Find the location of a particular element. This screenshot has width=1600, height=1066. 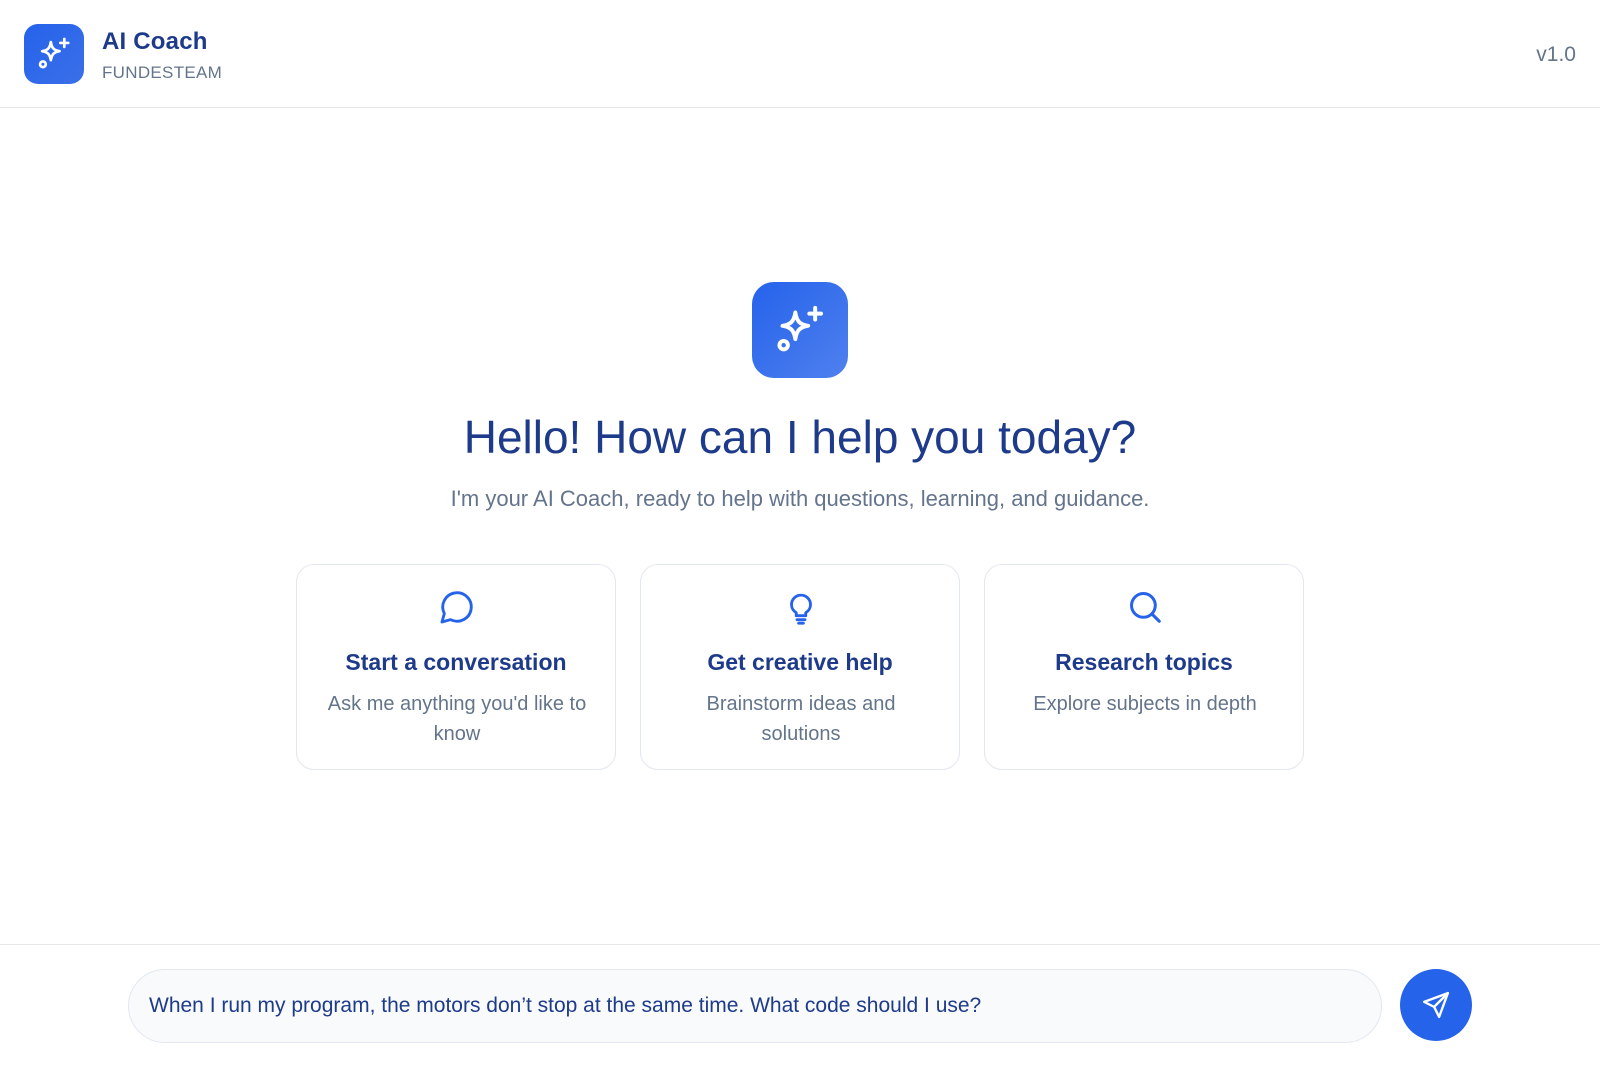

card-title: Start a conversation is located at coordinates (456, 662).